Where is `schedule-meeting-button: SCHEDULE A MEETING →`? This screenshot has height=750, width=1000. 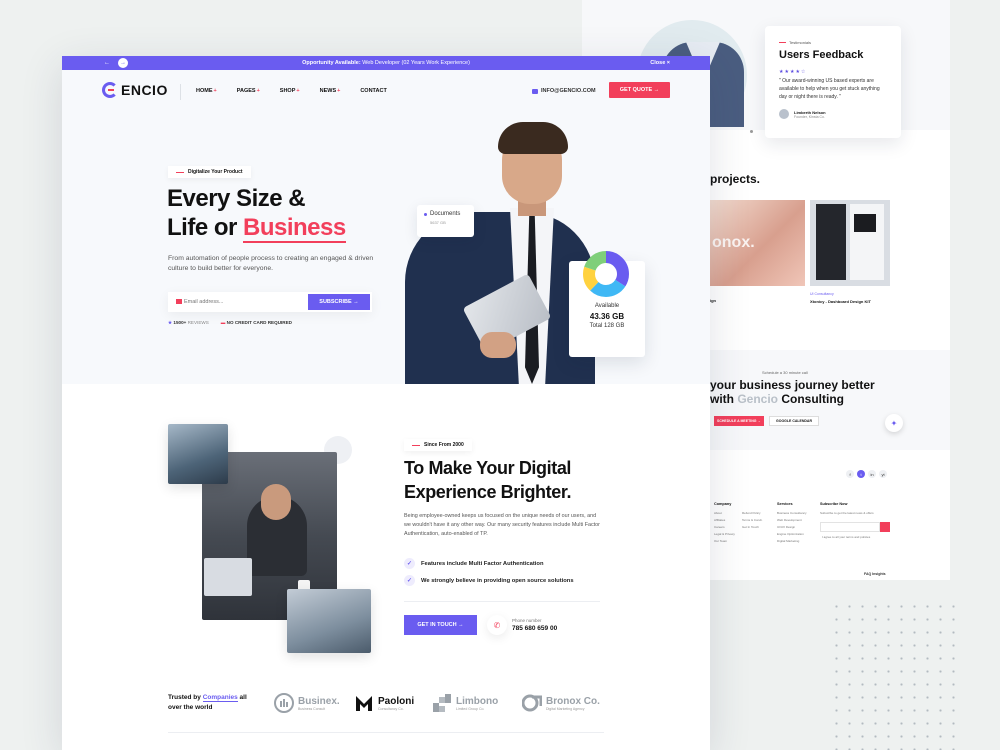 schedule-meeting-button: SCHEDULE A MEETING → is located at coordinates (739, 421).